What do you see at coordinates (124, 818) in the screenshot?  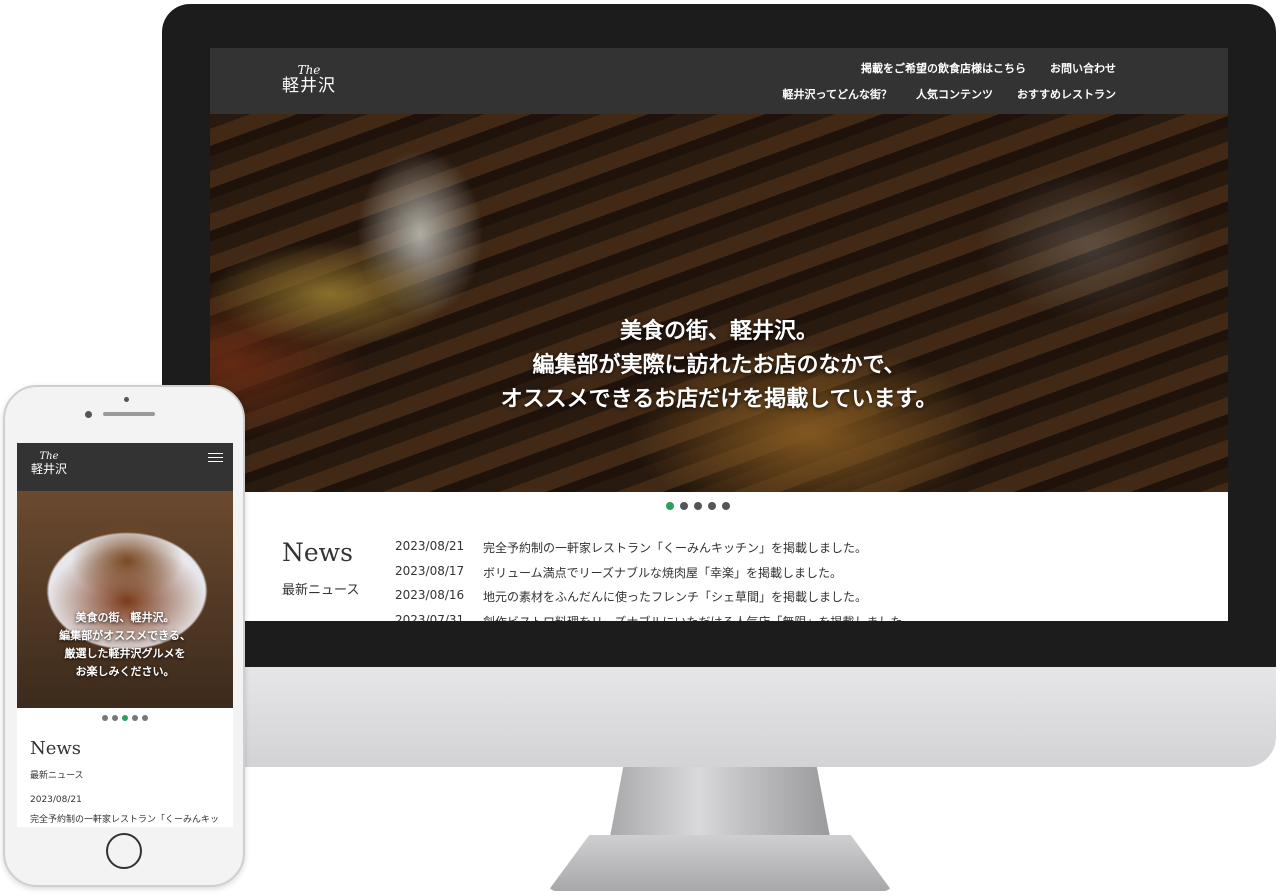 I see `mobile-news-text: 完全予約制の一軒家レストラン「くーみんキッ` at bounding box center [124, 818].